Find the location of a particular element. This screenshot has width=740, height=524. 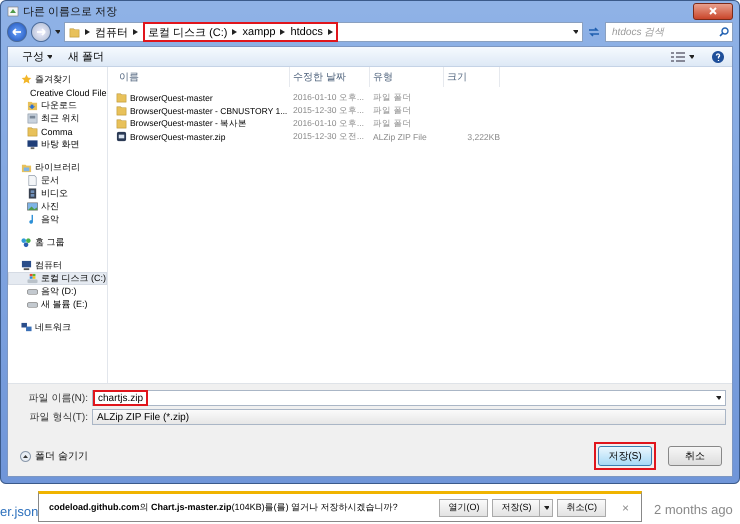

commit-time: 2 months ago is located at coordinates (693, 509).